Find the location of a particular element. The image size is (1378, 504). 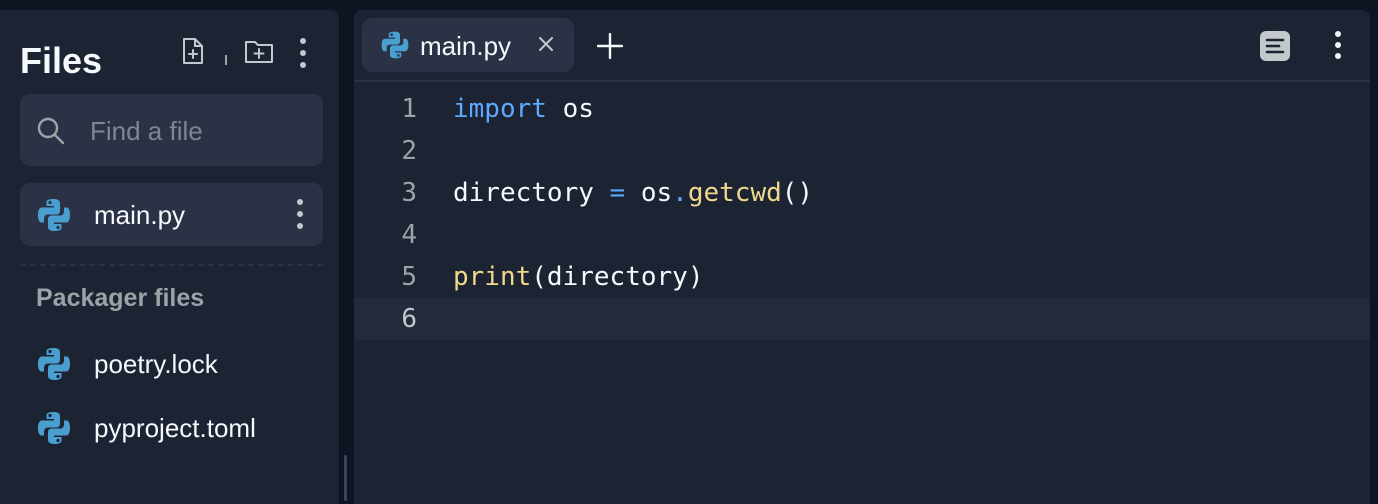

line-text: print(directory) is located at coordinates (578, 277).